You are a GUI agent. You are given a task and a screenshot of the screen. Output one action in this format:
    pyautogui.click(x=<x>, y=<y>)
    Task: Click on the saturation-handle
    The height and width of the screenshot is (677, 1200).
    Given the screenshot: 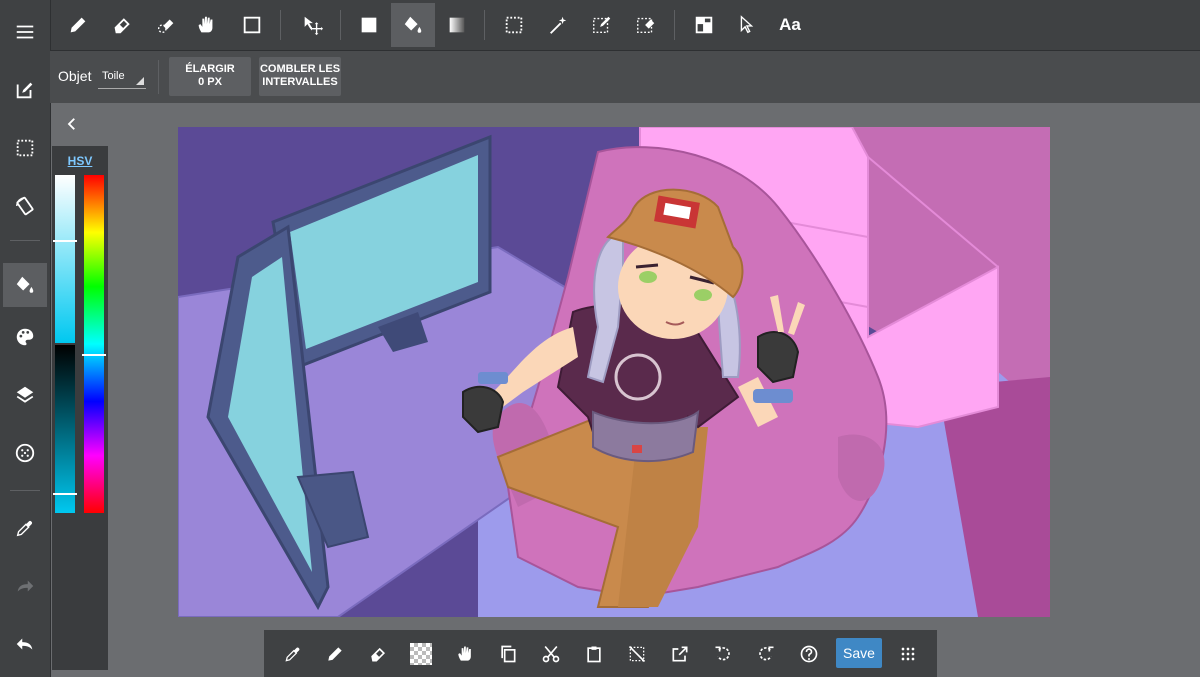 What is the action you would take?
    pyautogui.click(x=65, y=241)
    